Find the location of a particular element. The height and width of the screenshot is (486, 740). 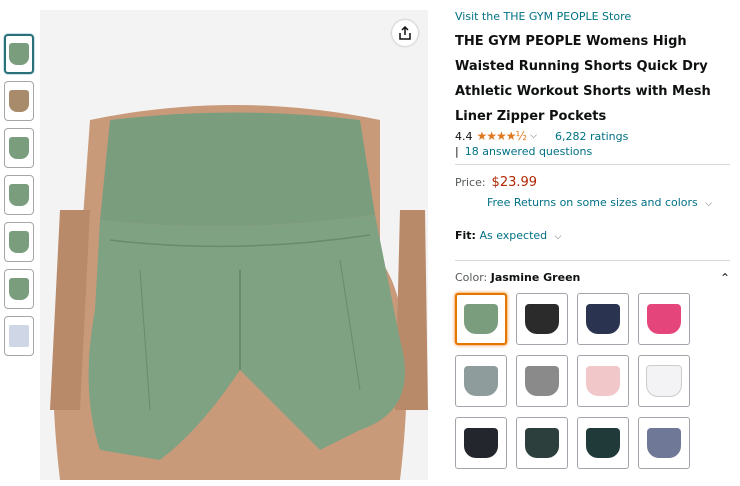

swatch-white is located at coordinates (664, 381).